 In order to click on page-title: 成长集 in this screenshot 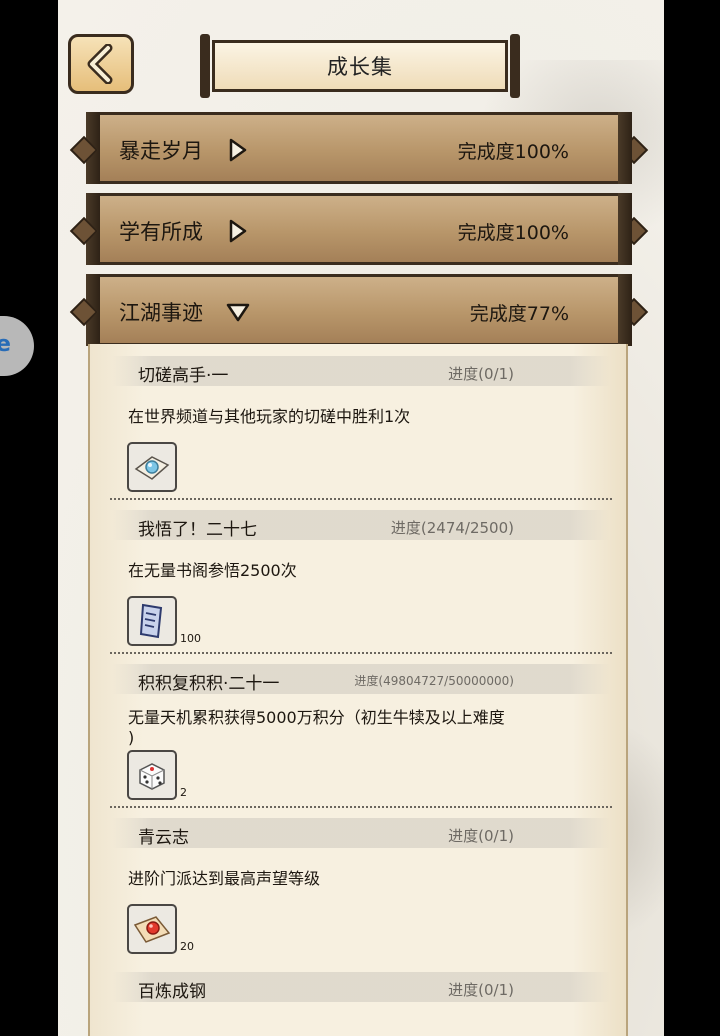, I will do `click(360, 67)`.